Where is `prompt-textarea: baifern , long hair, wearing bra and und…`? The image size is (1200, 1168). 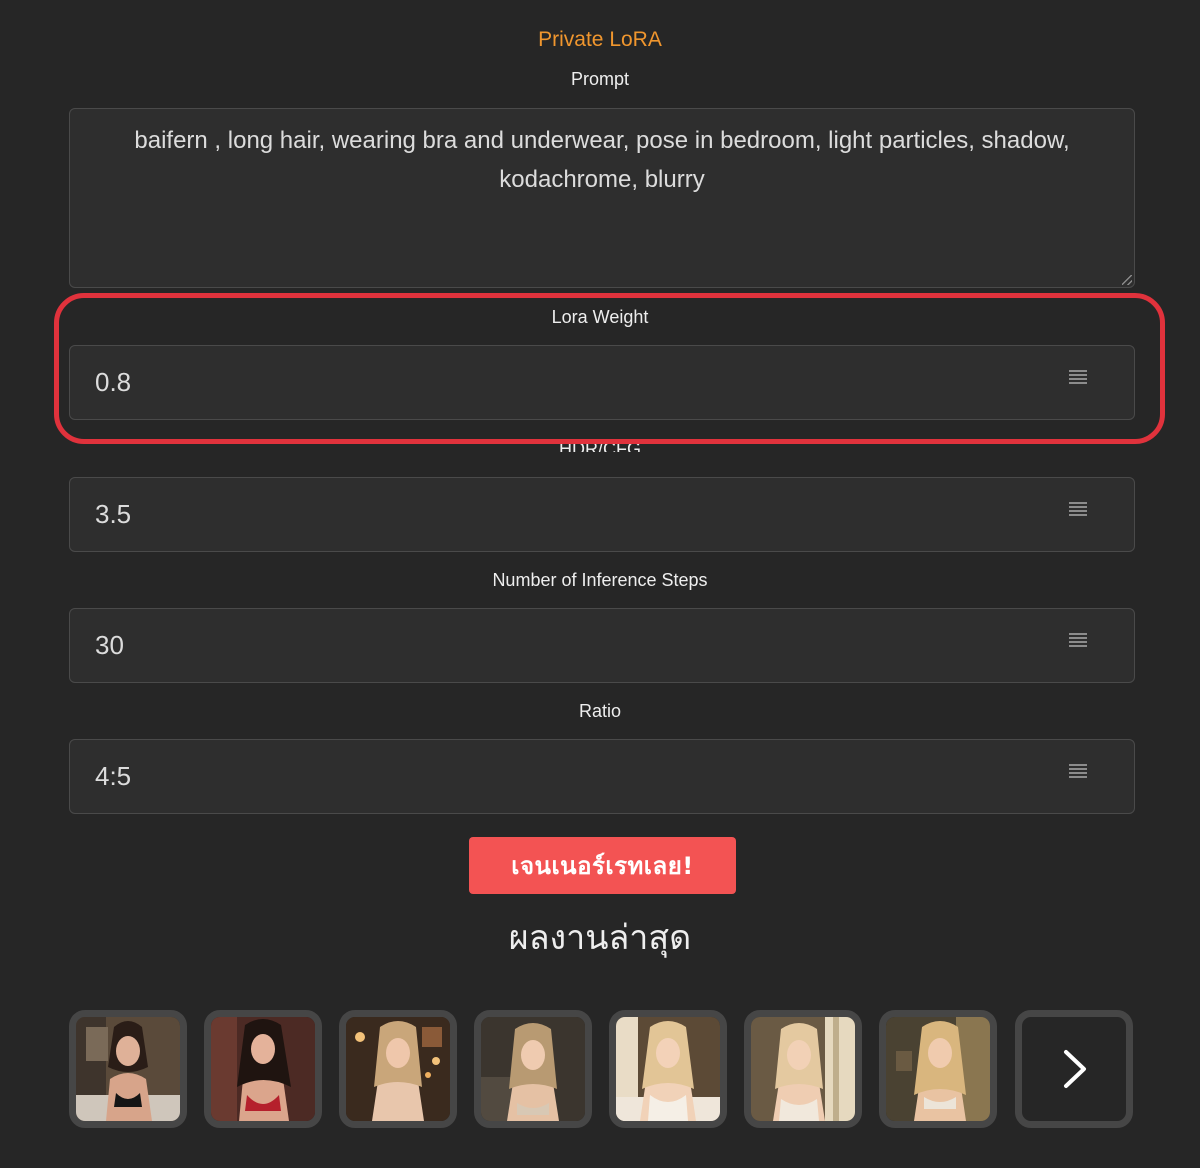
prompt-textarea: baifern , long hair, wearing bra and und… is located at coordinates (602, 198).